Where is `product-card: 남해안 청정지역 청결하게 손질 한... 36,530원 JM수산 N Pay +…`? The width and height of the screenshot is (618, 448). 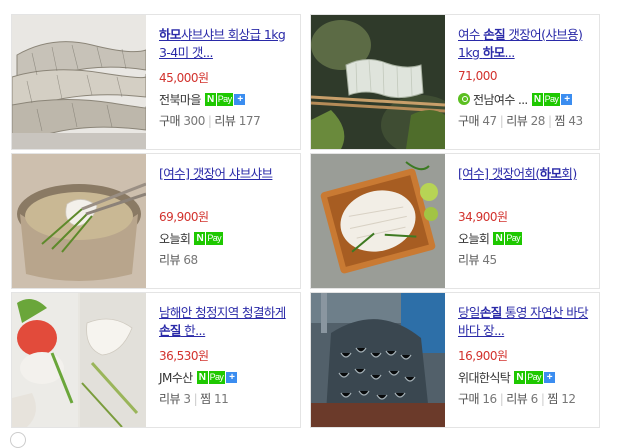
product-card: 남해안 청정지역 청결하게 손질 한... 36,530원 JM수산 N Pay +… is located at coordinates (156, 360).